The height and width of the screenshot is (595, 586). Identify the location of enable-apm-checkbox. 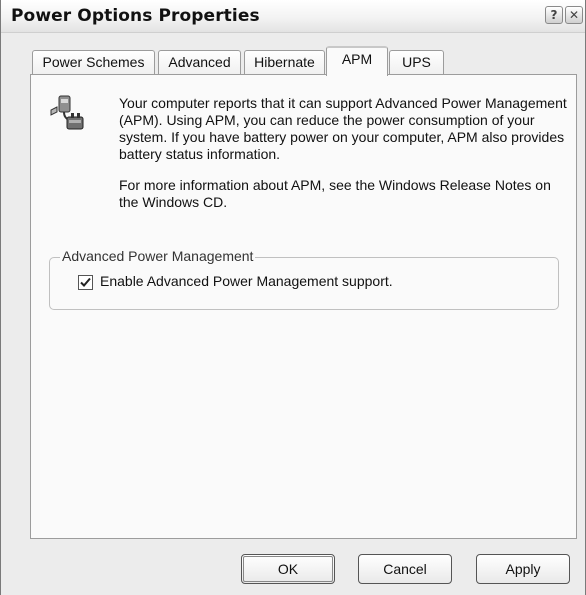
(85, 282).